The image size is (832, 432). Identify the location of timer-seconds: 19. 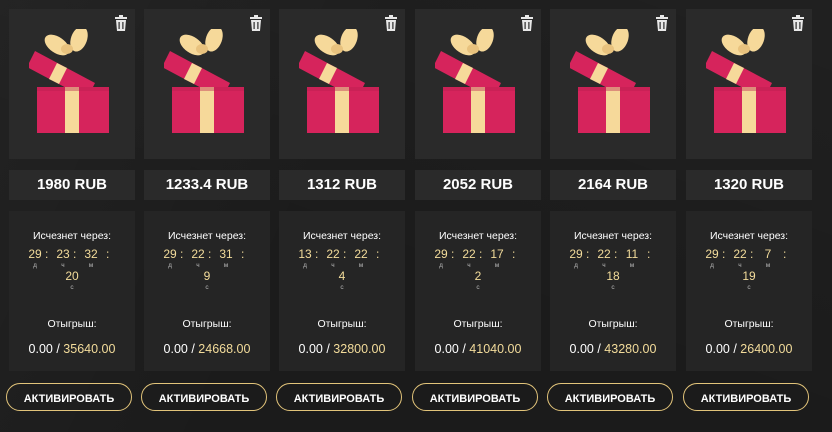
(749, 276).